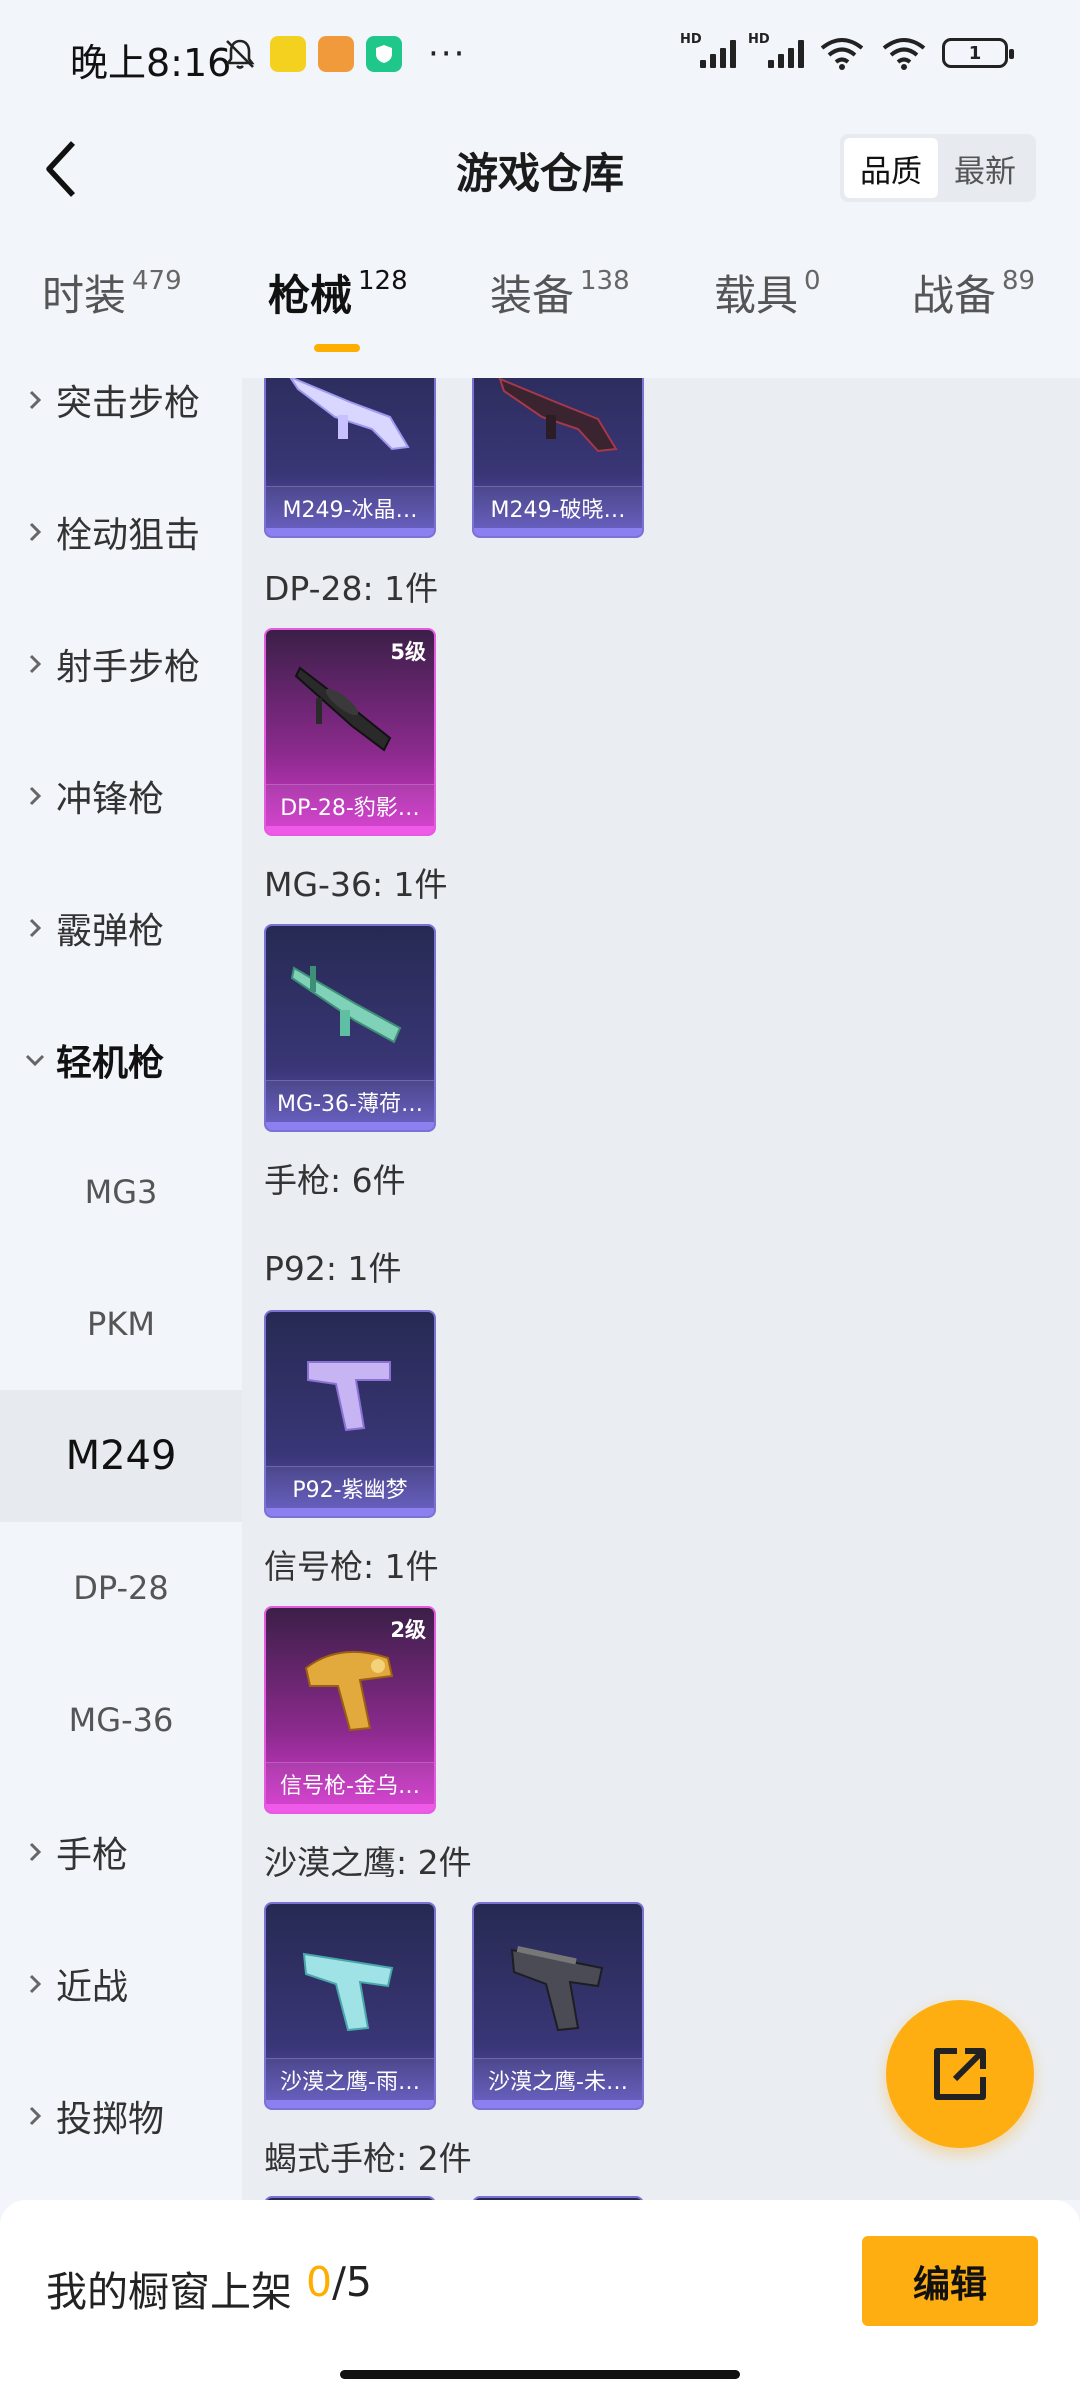 The height and width of the screenshot is (2400, 1080). I want to click on sidebar-item-melee: 近战, so click(121, 1984).